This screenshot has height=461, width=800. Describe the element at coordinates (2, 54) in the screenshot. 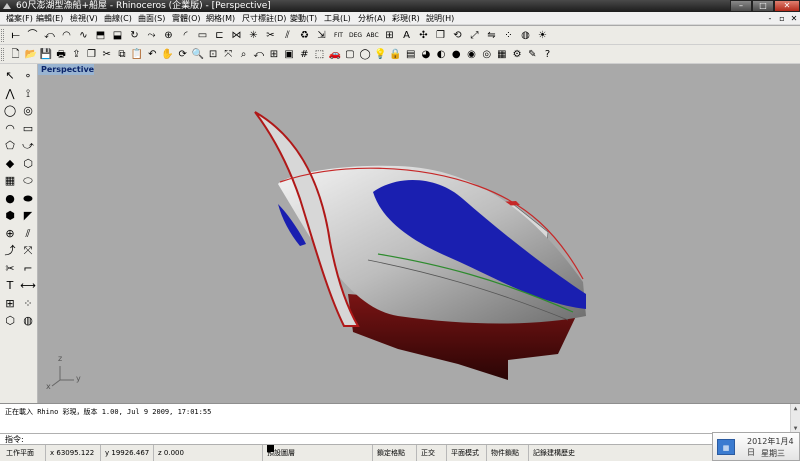

I see `toolbar-grip` at that location.